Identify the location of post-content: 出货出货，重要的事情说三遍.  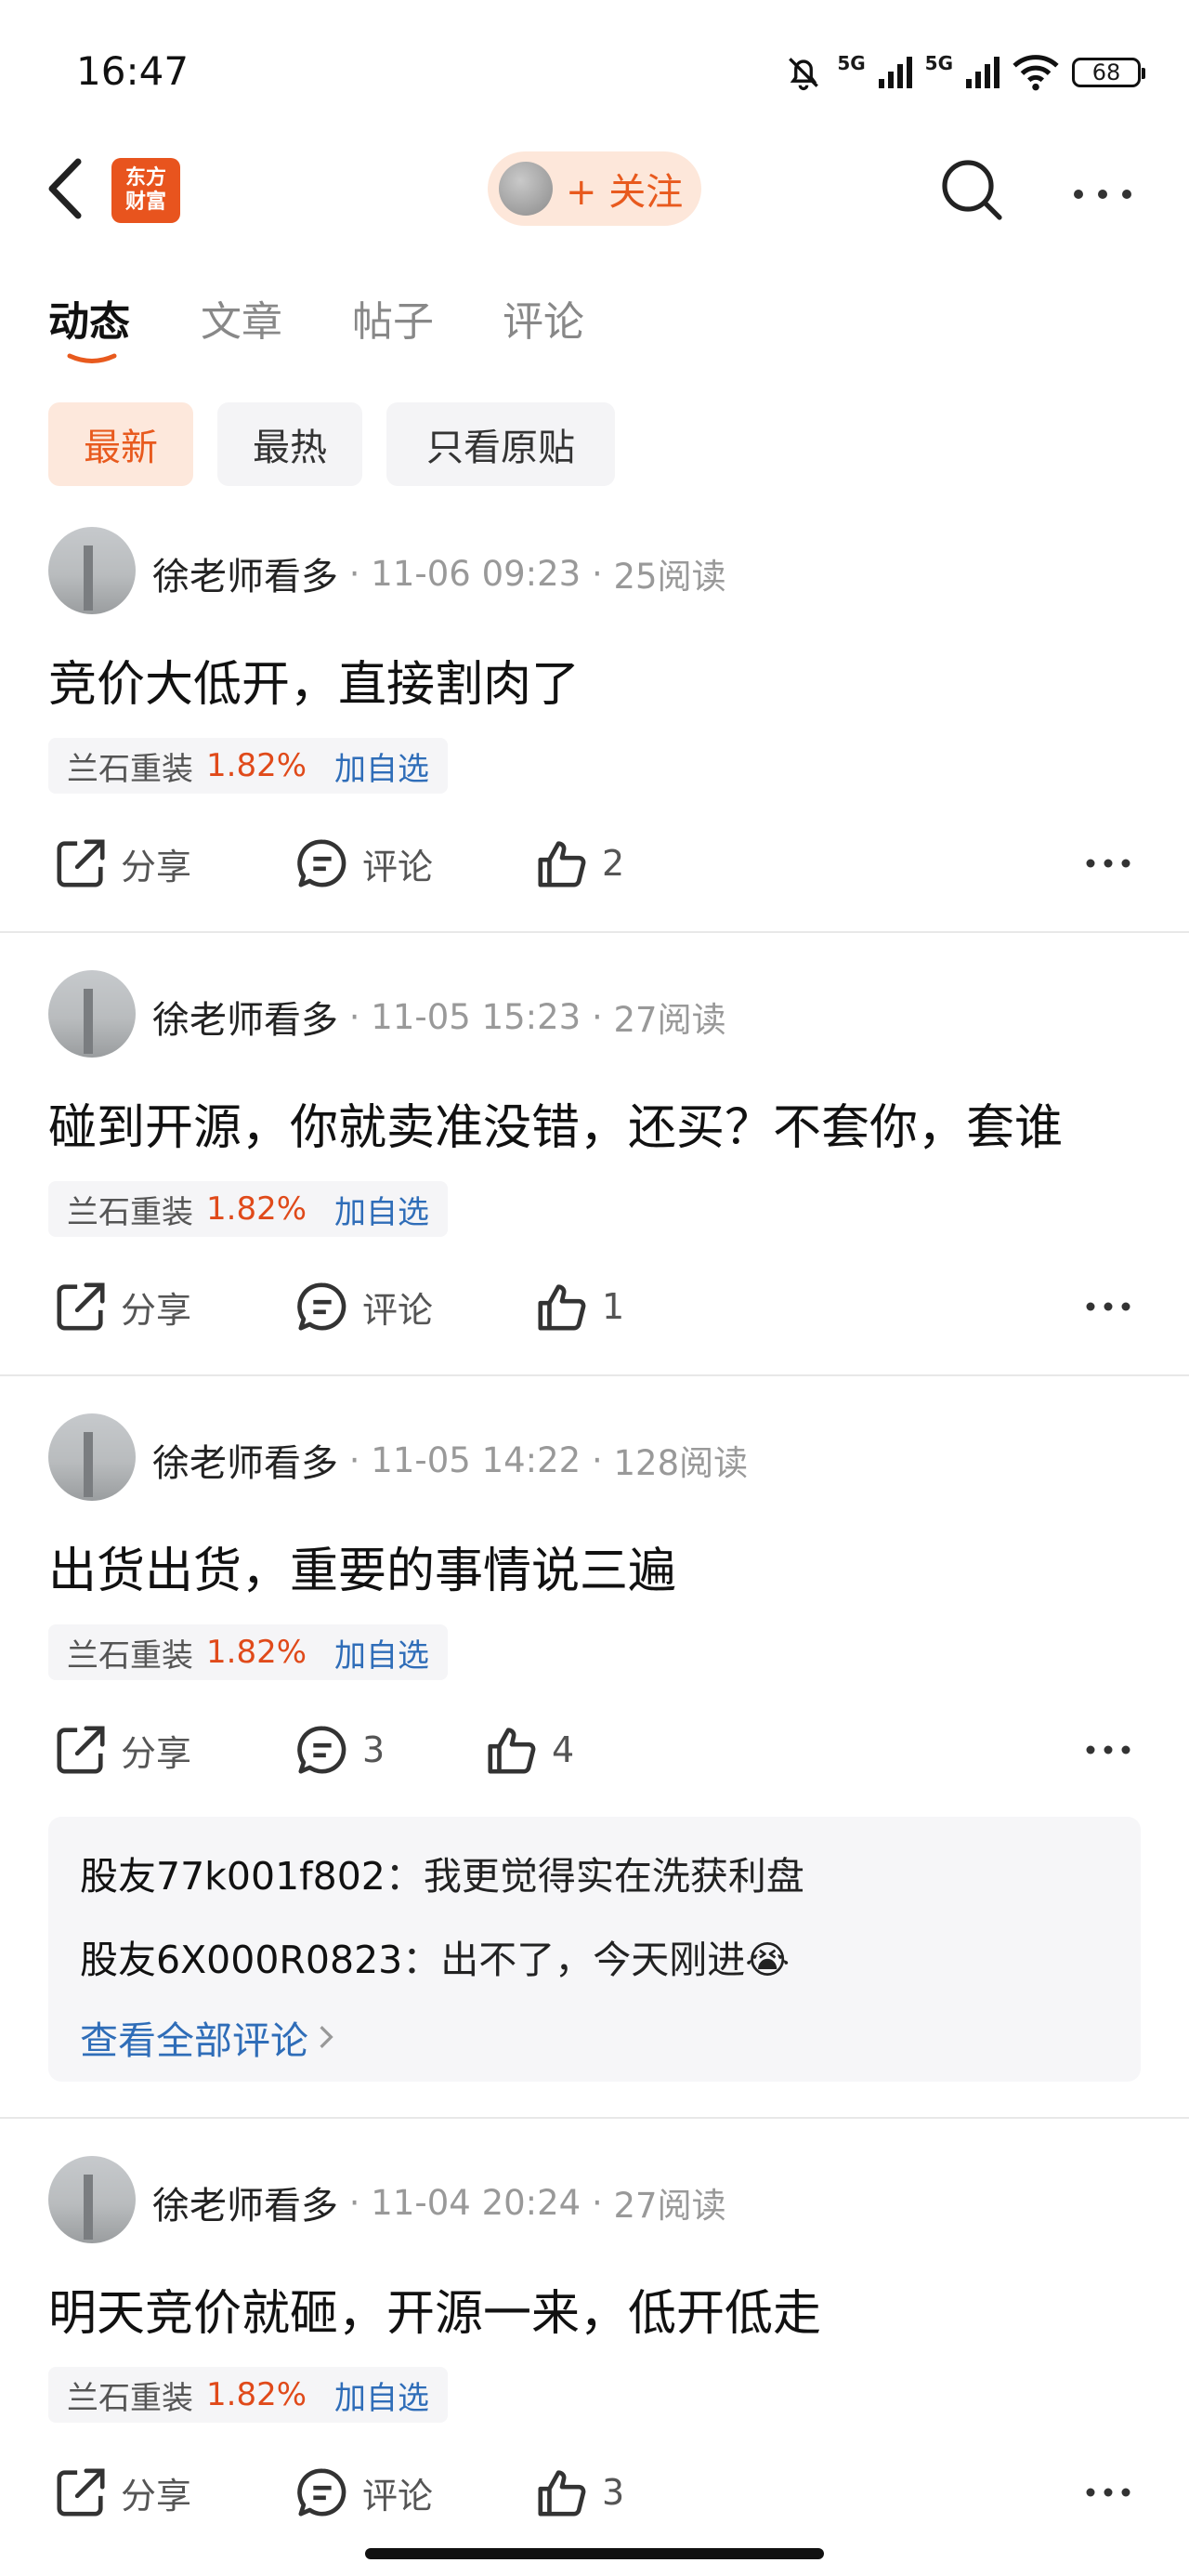
(362, 1566).